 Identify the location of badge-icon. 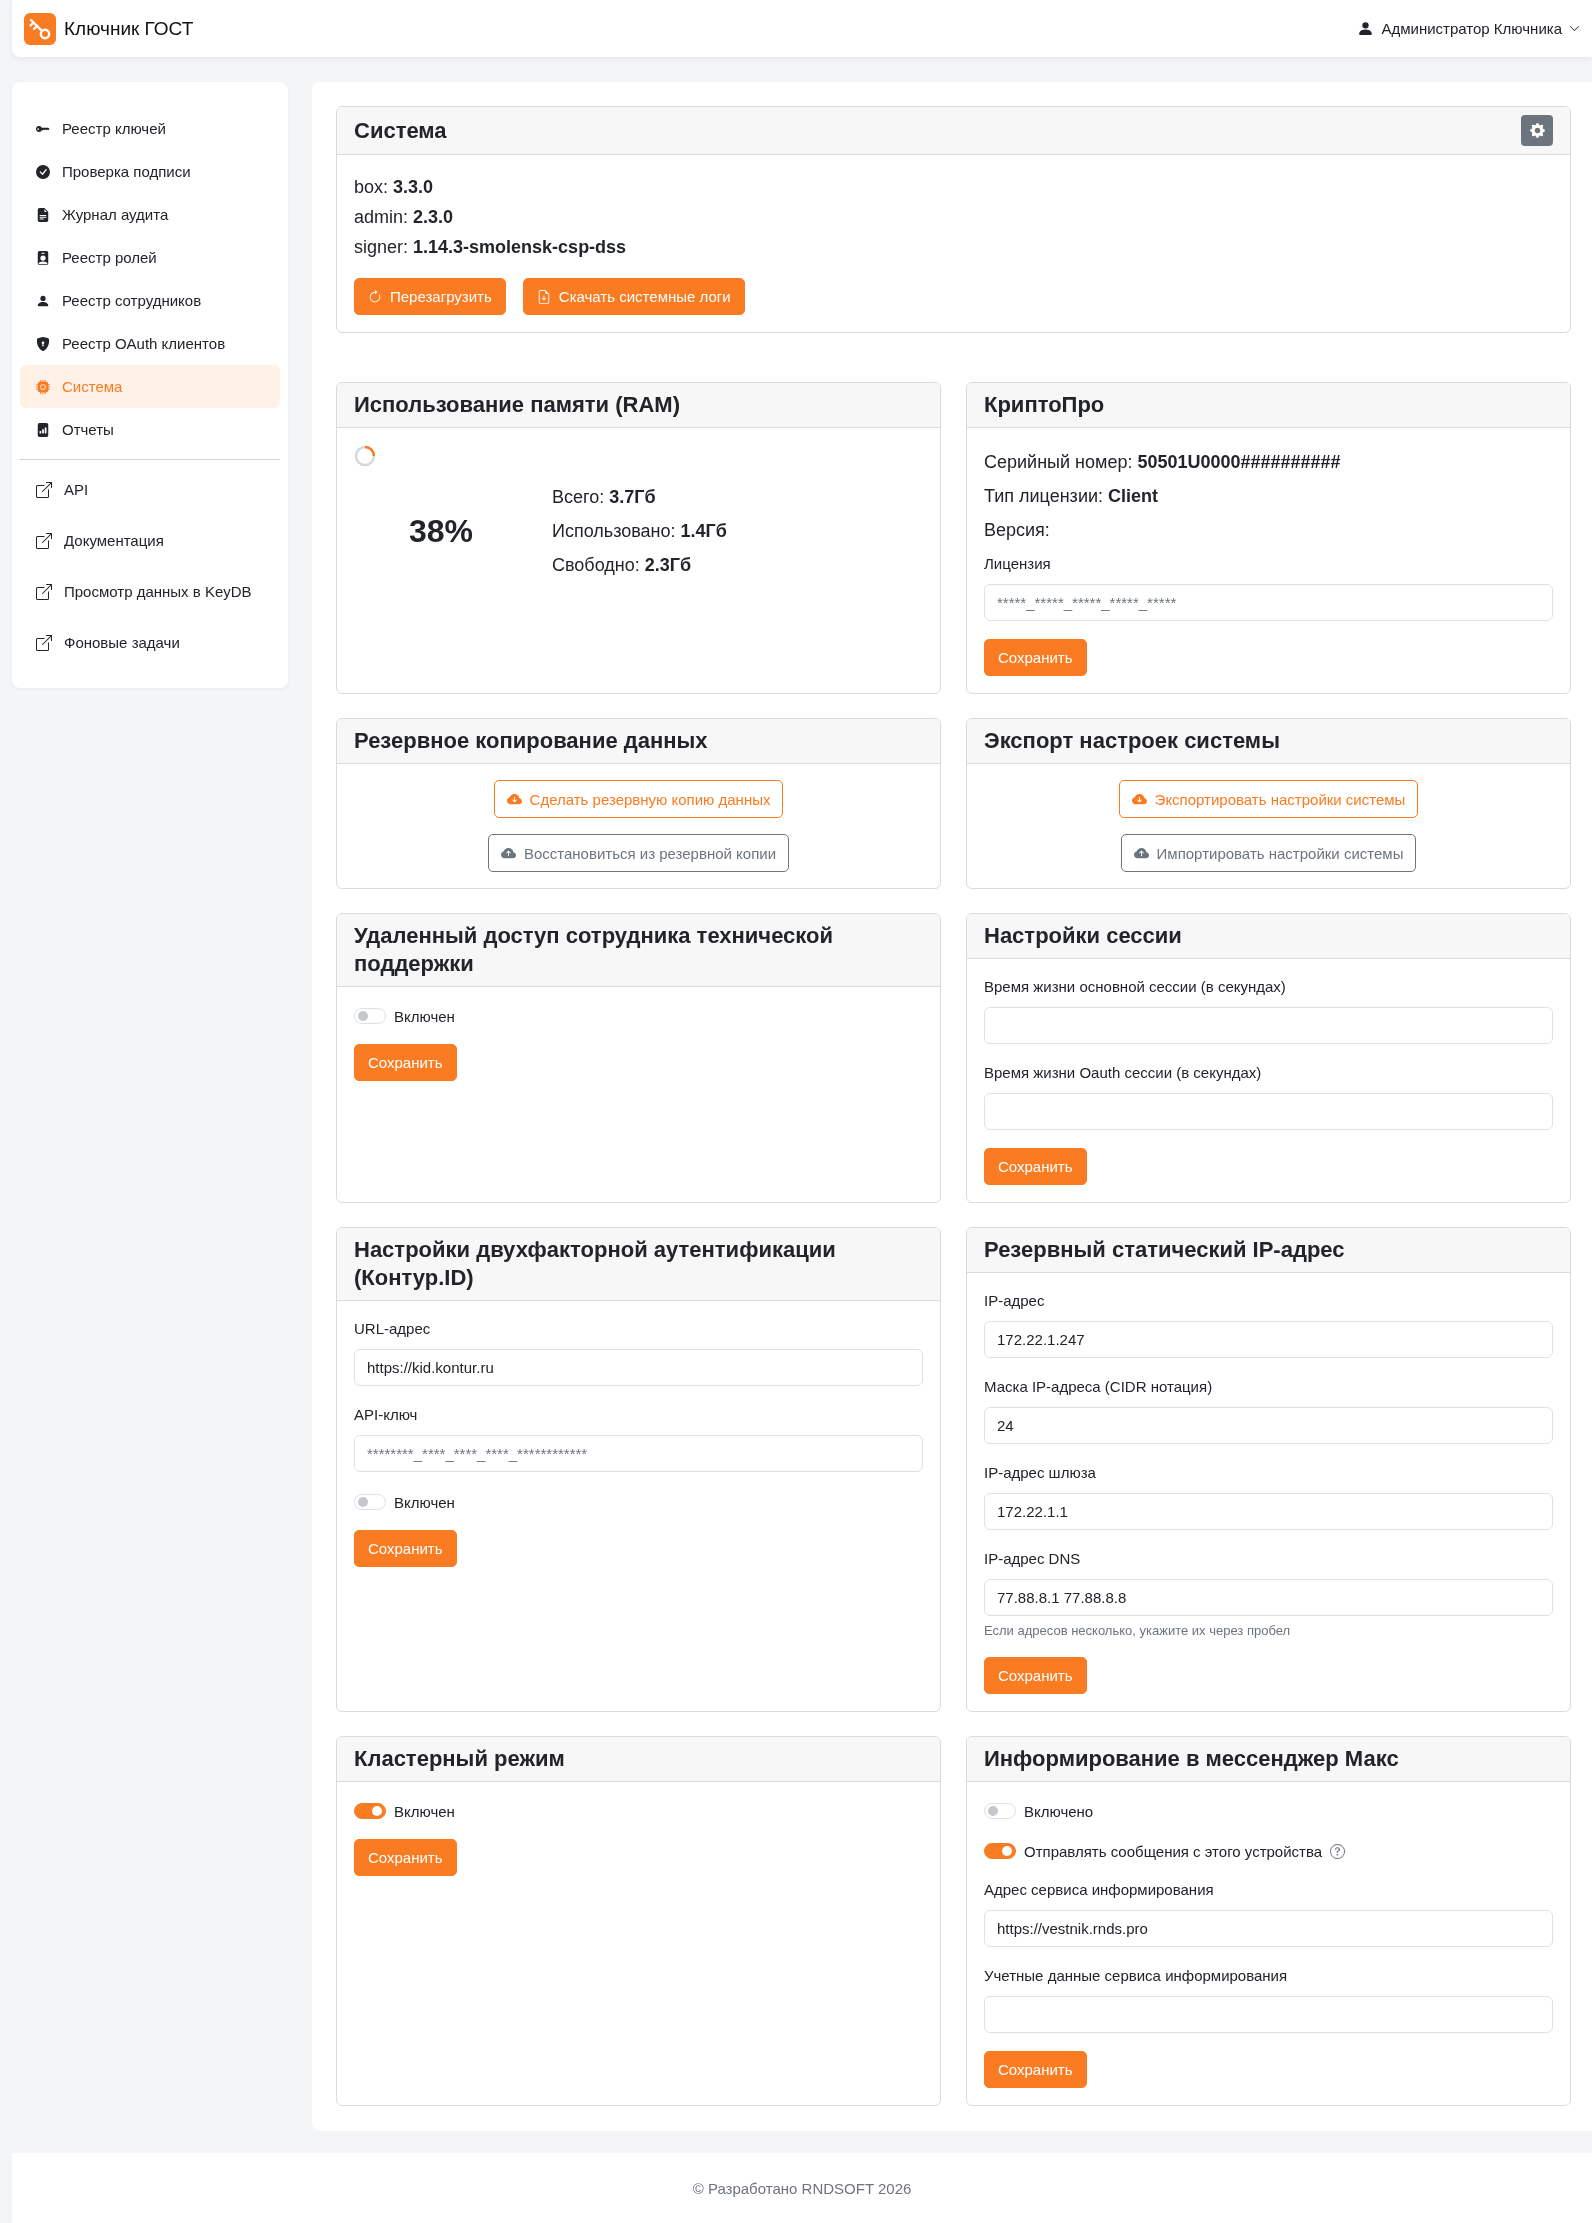
(43, 257).